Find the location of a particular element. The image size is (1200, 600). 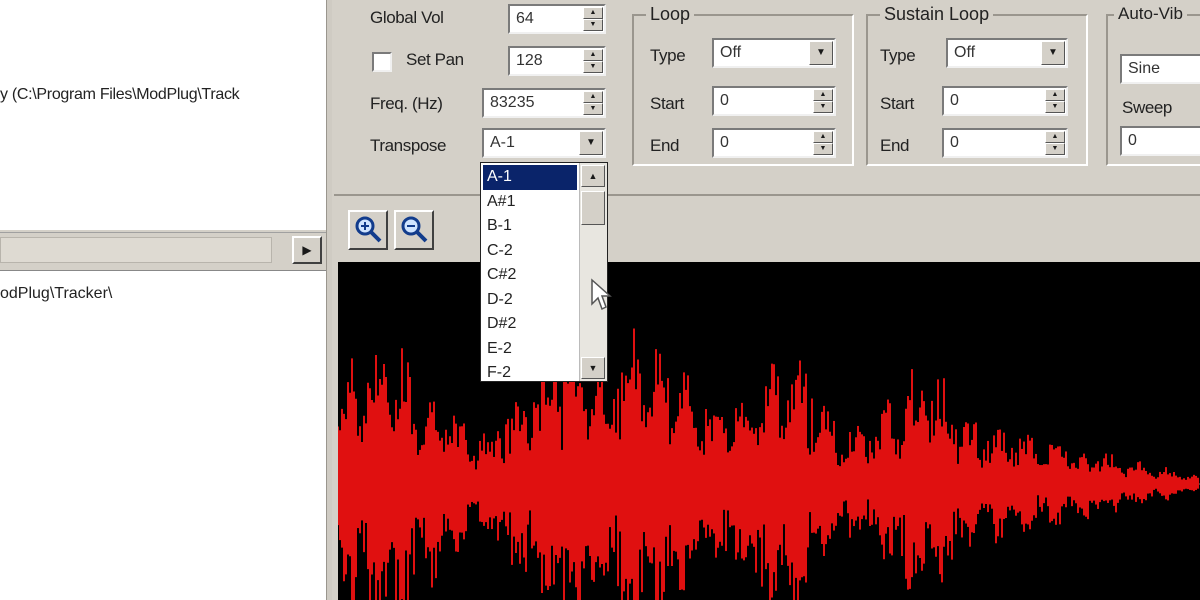

sustain-end-value: 0 is located at coordinates (954, 143).